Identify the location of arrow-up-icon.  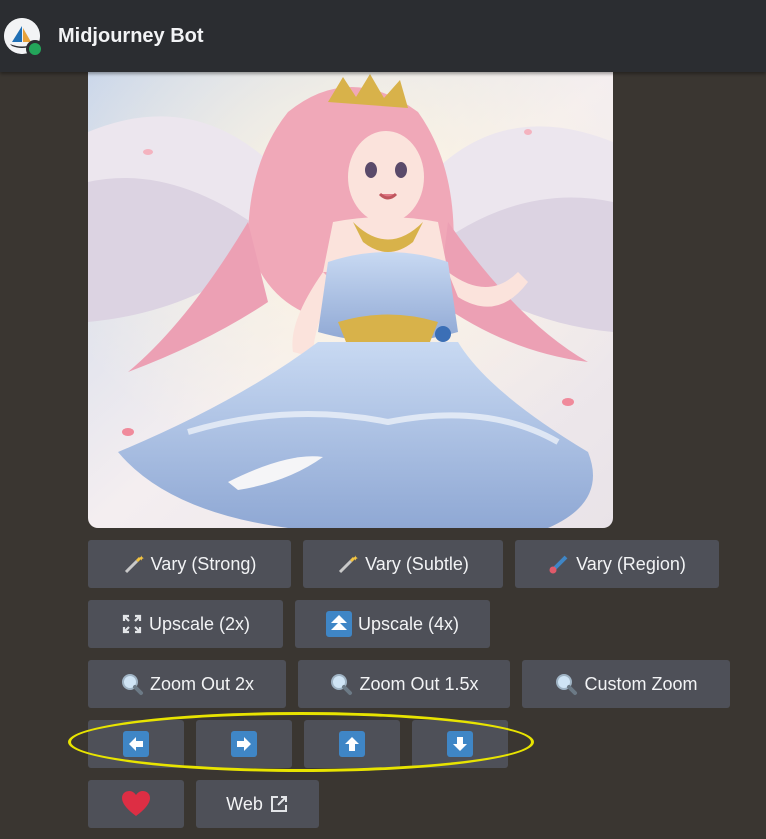
(352, 744).